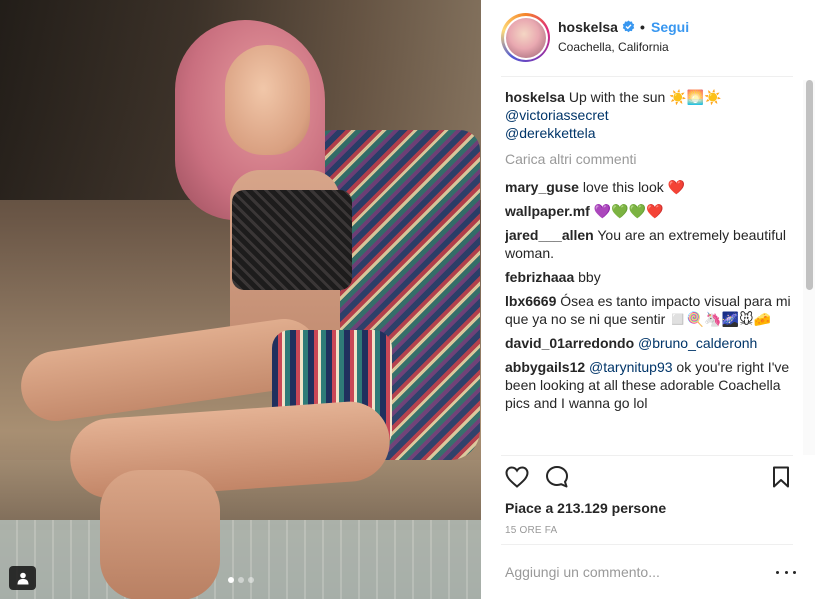  I want to click on speech-bubble-icon, so click(557, 477).